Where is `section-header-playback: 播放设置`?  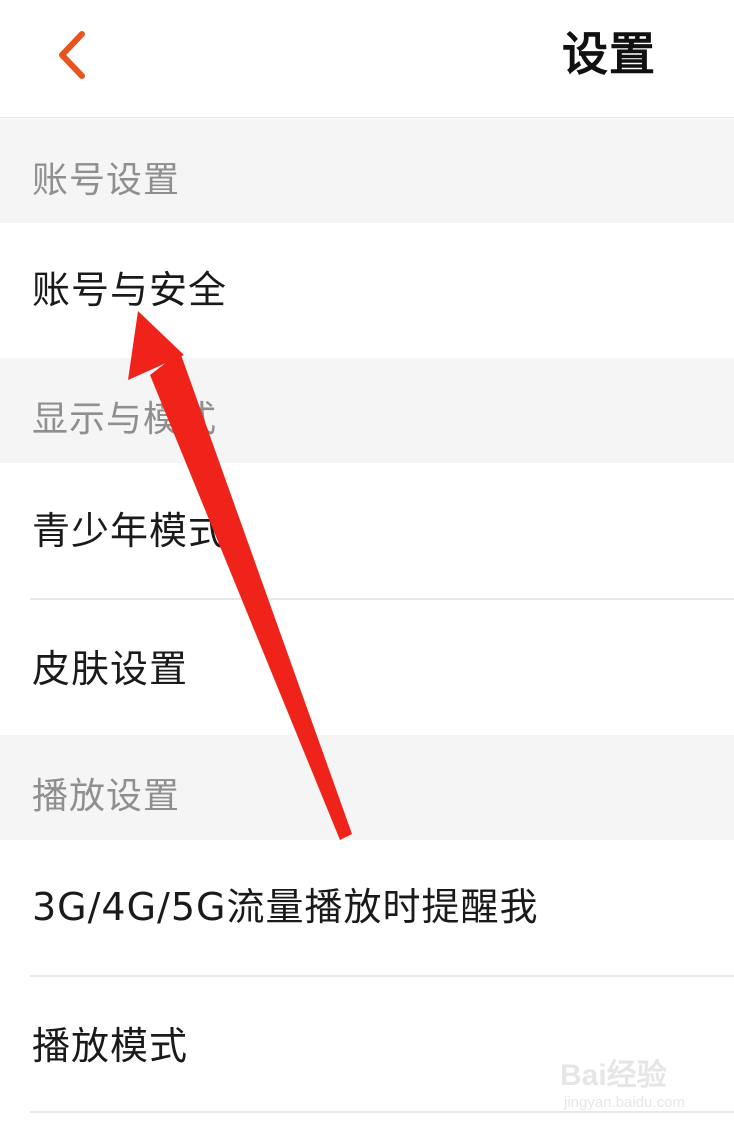
section-header-playback: 播放设置 is located at coordinates (367, 787).